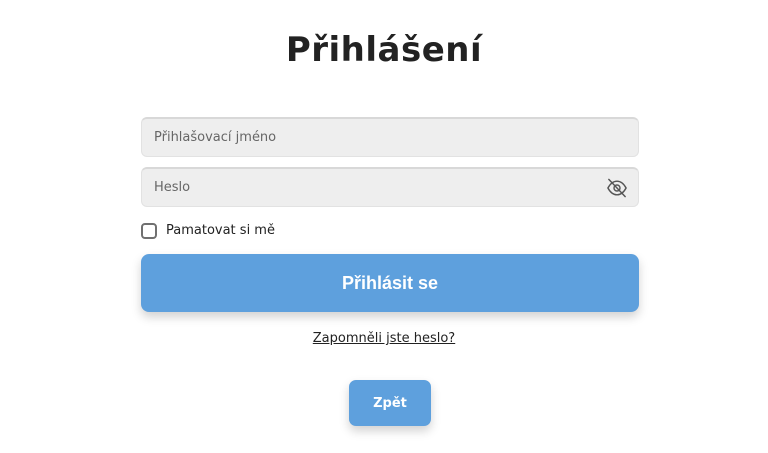 This screenshot has height=453, width=768. I want to click on password-input, so click(374, 187).